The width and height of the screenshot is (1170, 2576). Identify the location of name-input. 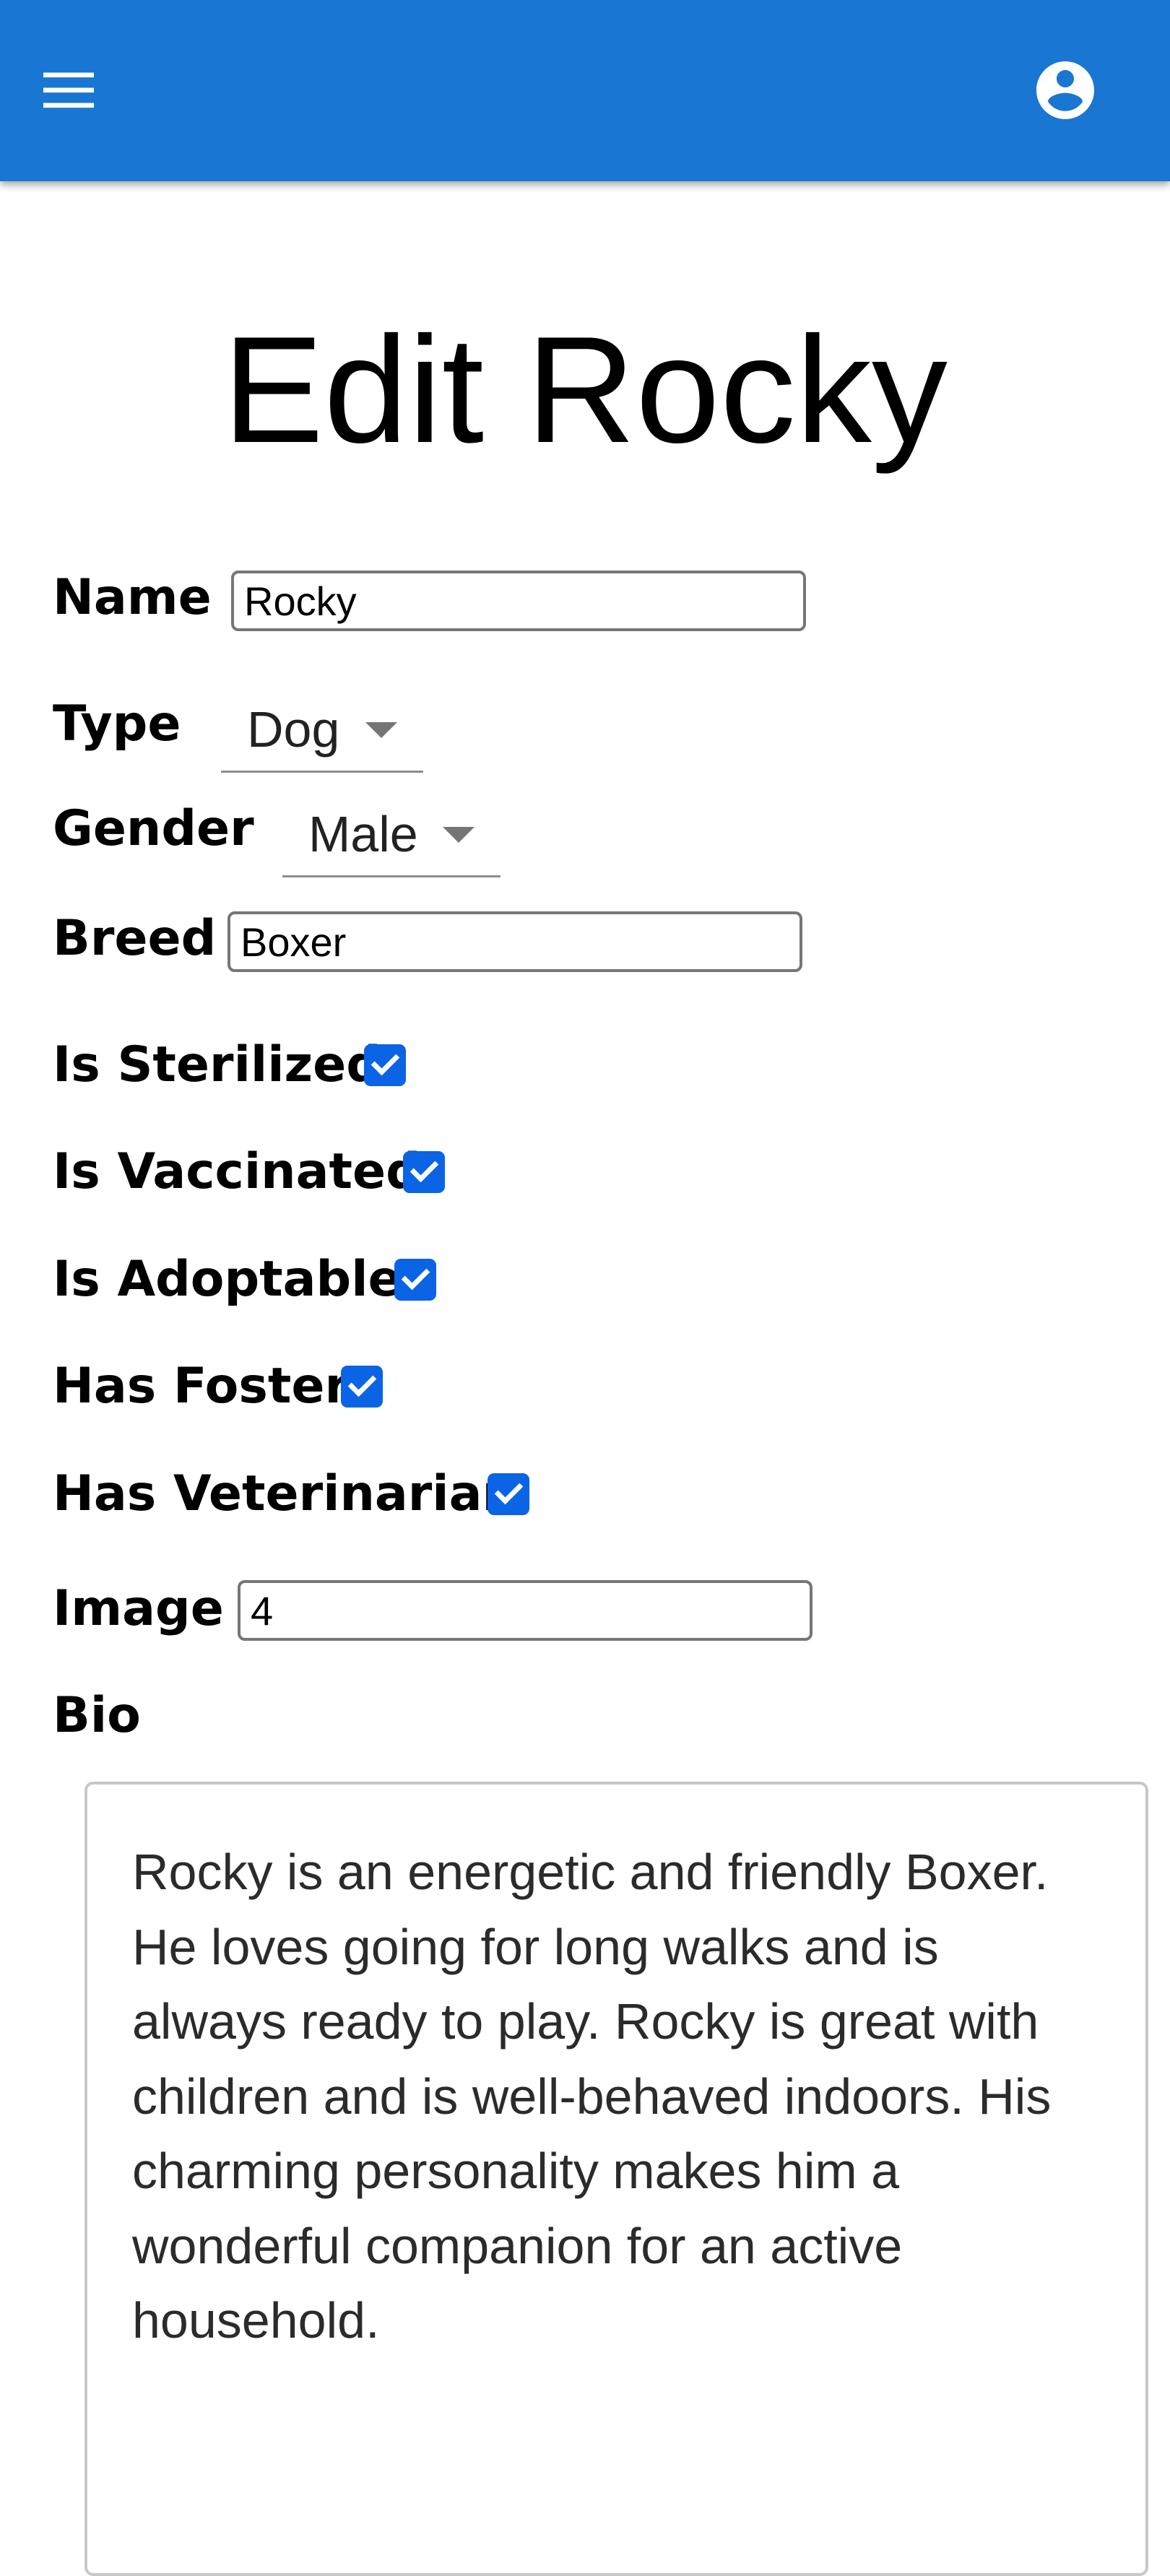
(518, 601).